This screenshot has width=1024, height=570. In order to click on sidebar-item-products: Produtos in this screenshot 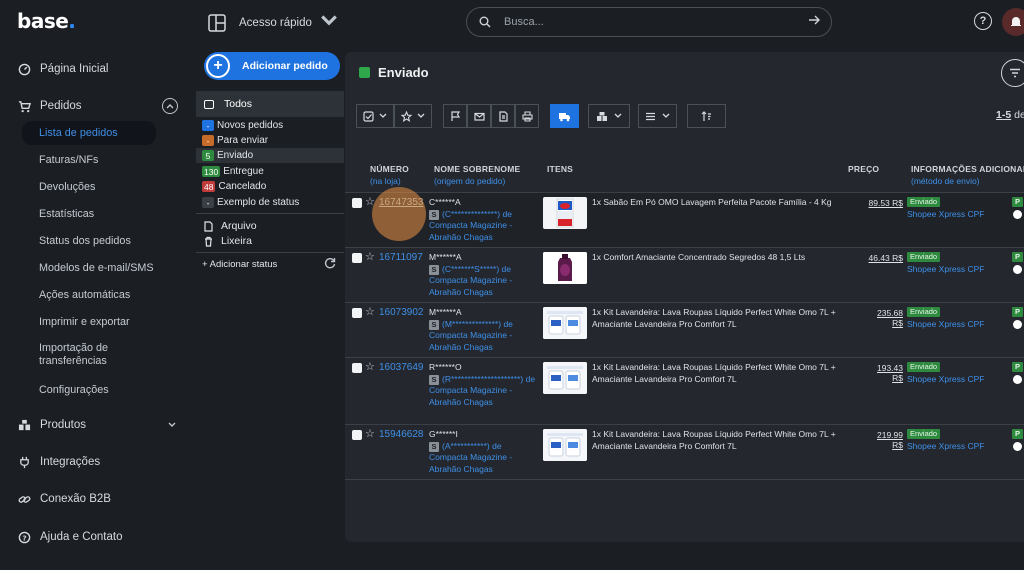, I will do `click(98, 425)`.